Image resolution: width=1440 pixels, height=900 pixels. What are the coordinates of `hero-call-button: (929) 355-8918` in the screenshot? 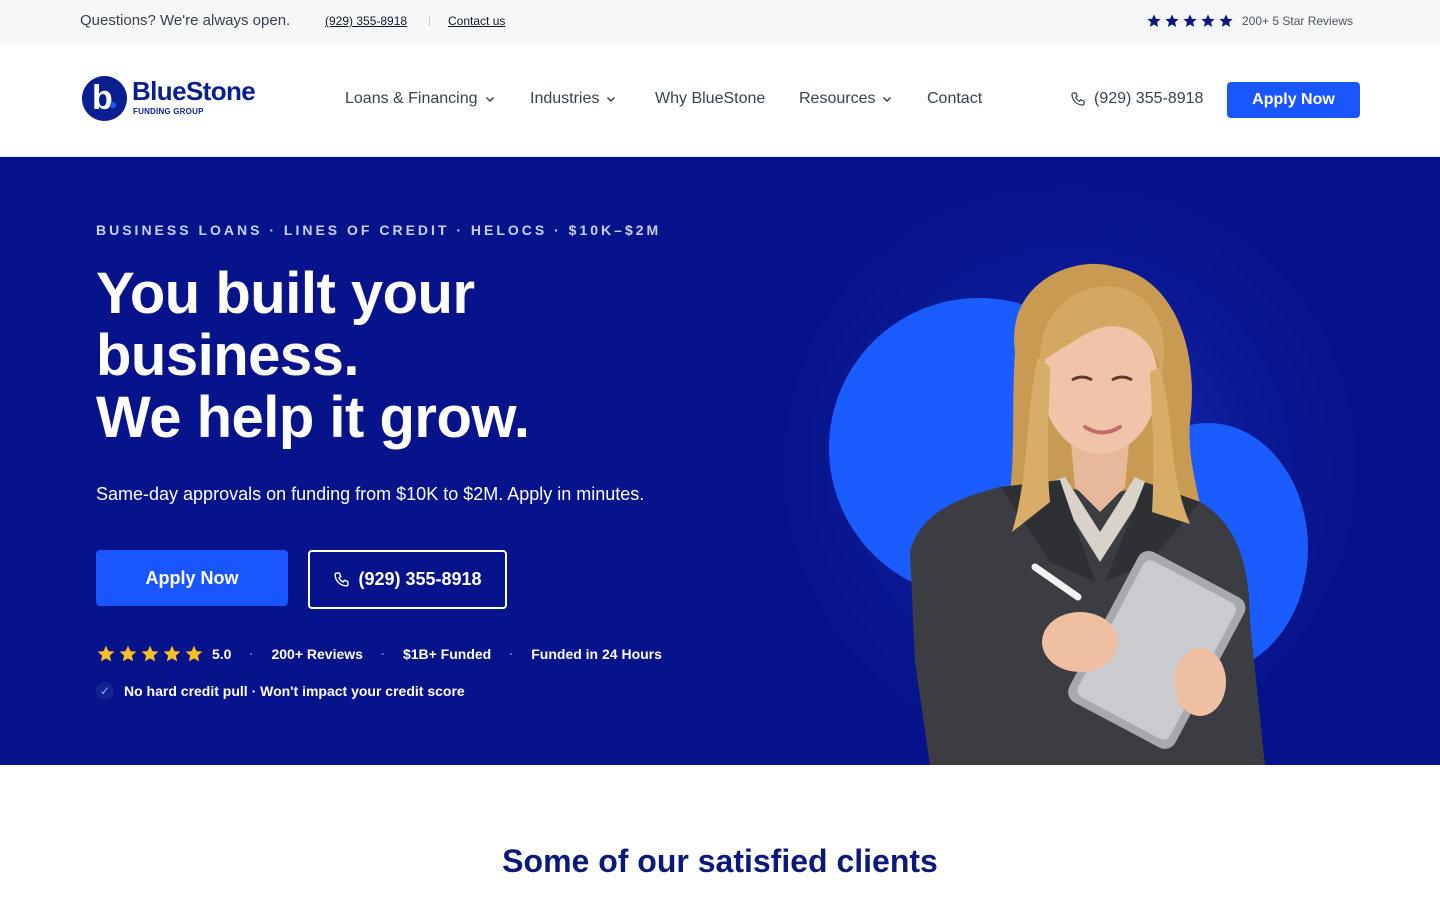 It's located at (407, 579).